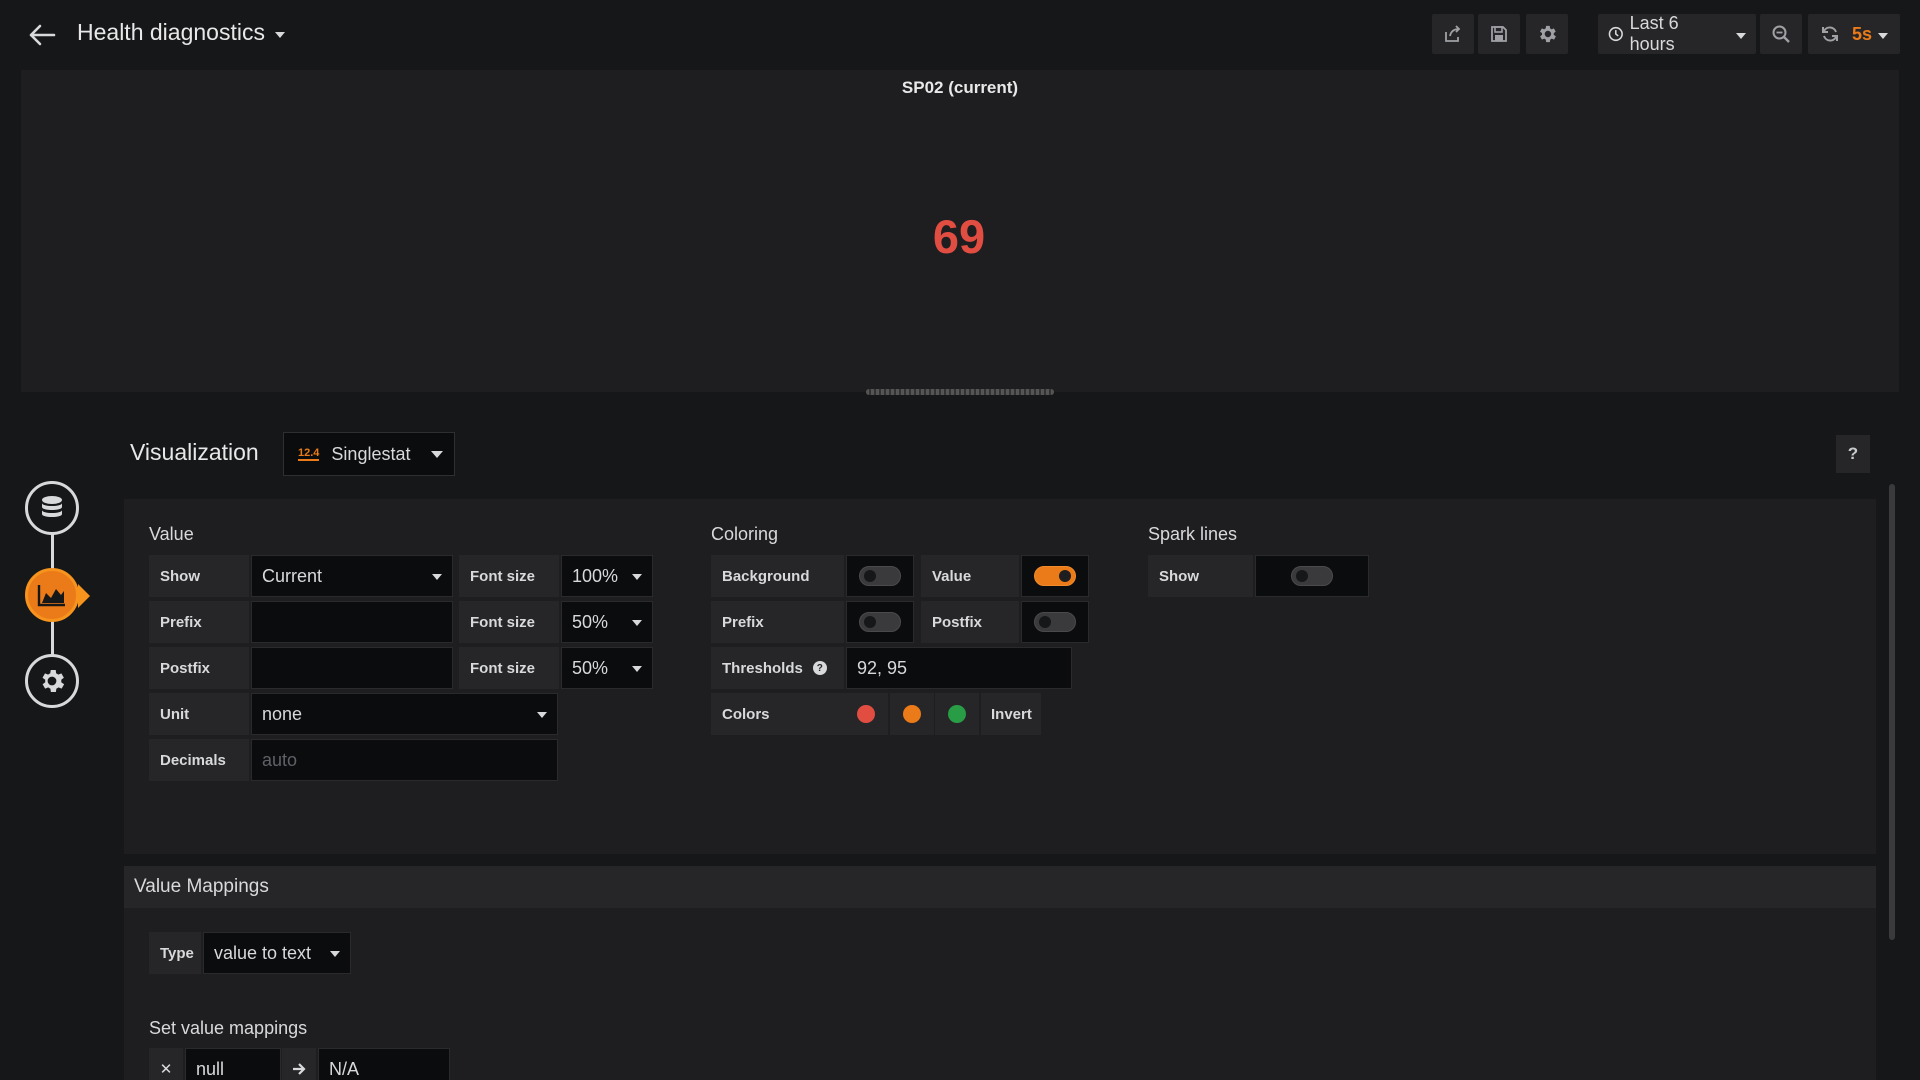 Image resolution: width=1920 pixels, height=1080 pixels. Describe the element at coordinates (199, 760) in the screenshot. I see `decimals-label: Decimals` at that location.